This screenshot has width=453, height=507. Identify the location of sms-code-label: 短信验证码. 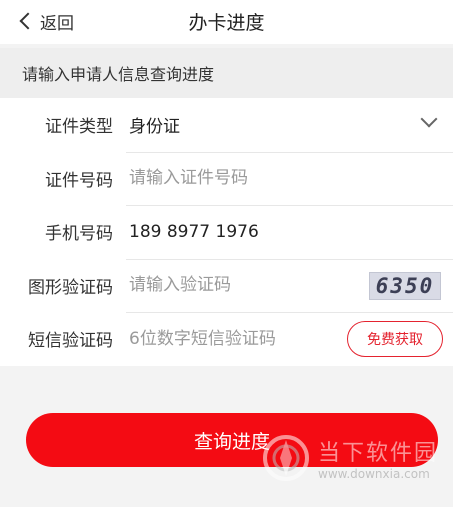
(70, 341).